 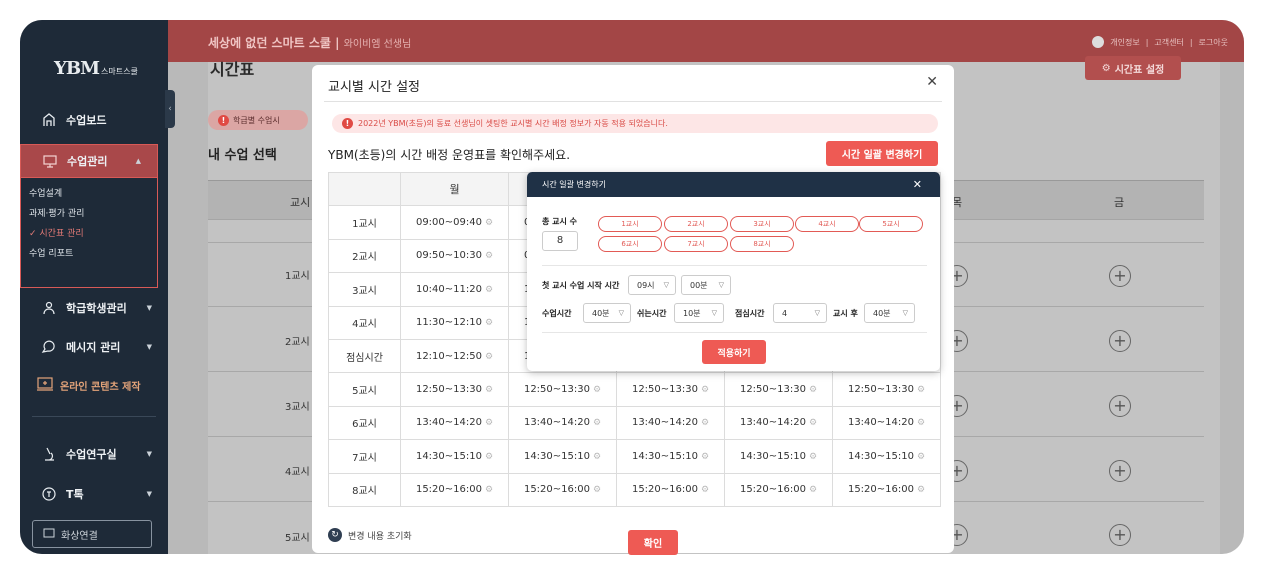 What do you see at coordinates (89, 161) in the screenshot?
I see `sidebar-item-class: 수업관리 ▲` at bounding box center [89, 161].